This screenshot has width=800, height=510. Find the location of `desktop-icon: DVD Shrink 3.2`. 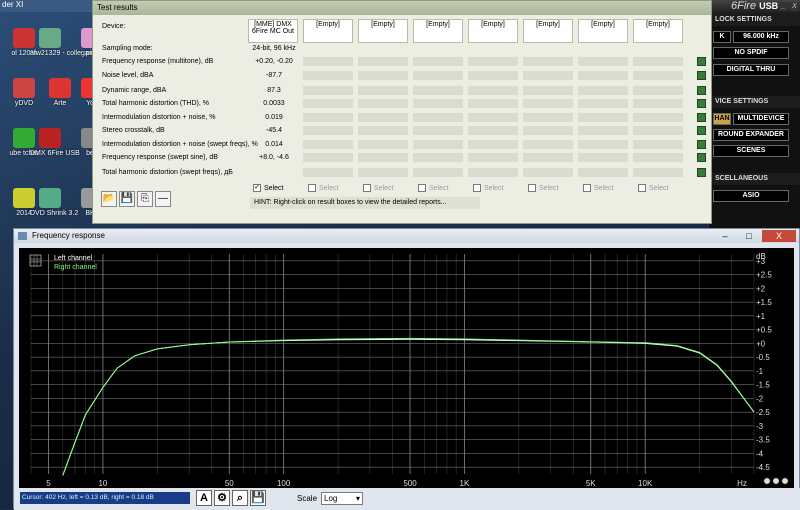

desktop-icon: DVD Shrink 3.2 is located at coordinates (54, 203).